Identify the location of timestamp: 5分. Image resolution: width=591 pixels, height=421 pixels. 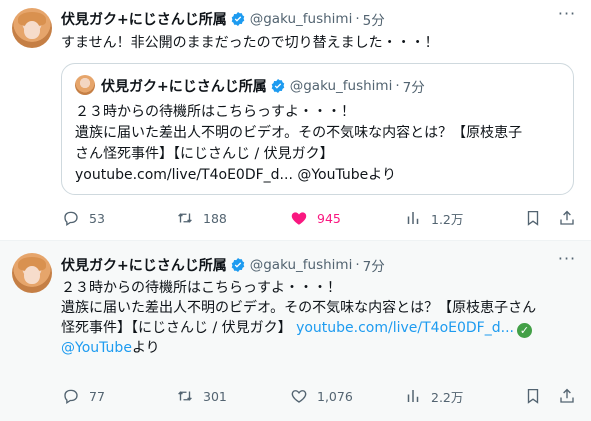
(374, 19).